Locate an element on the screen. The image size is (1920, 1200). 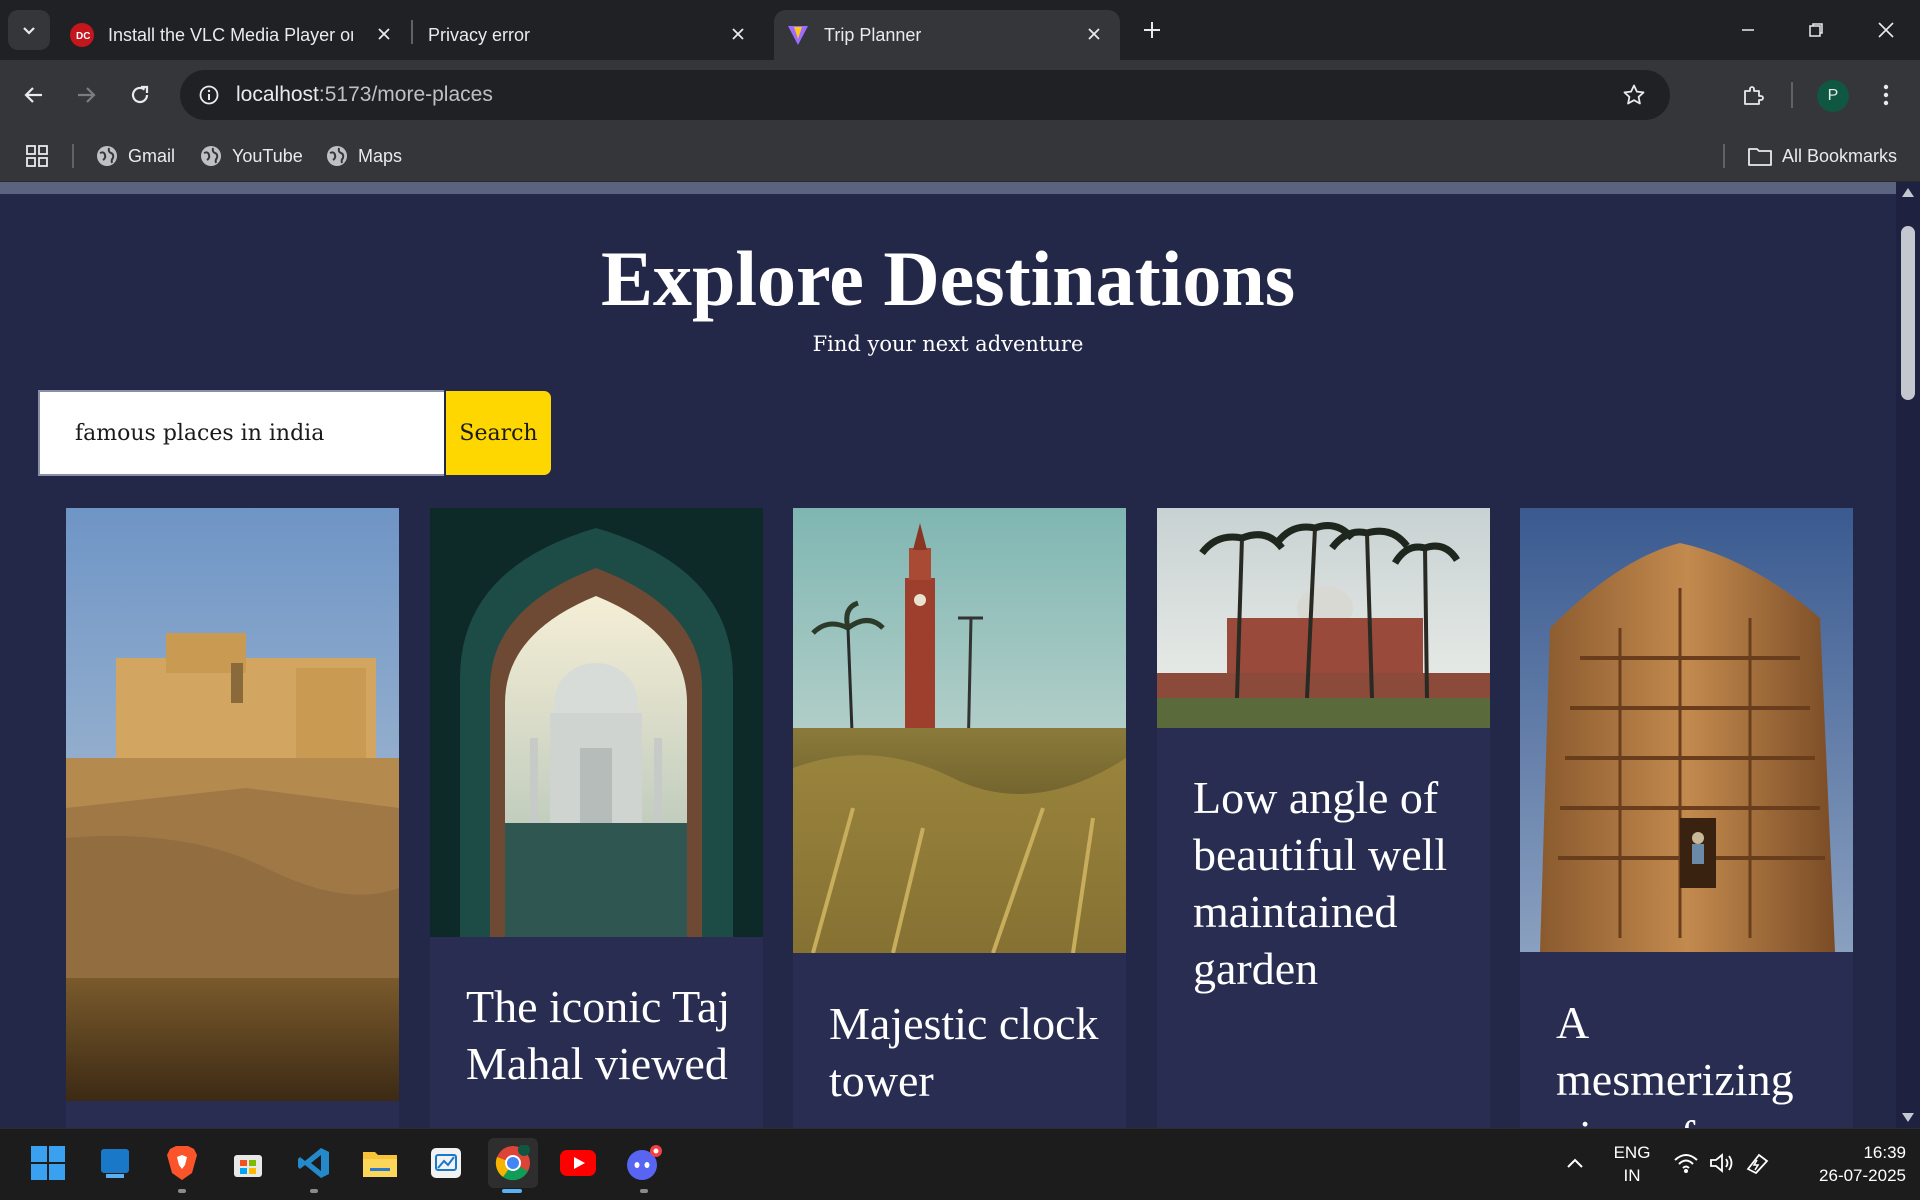
file-explorer-icon is located at coordinates (380, 1163).